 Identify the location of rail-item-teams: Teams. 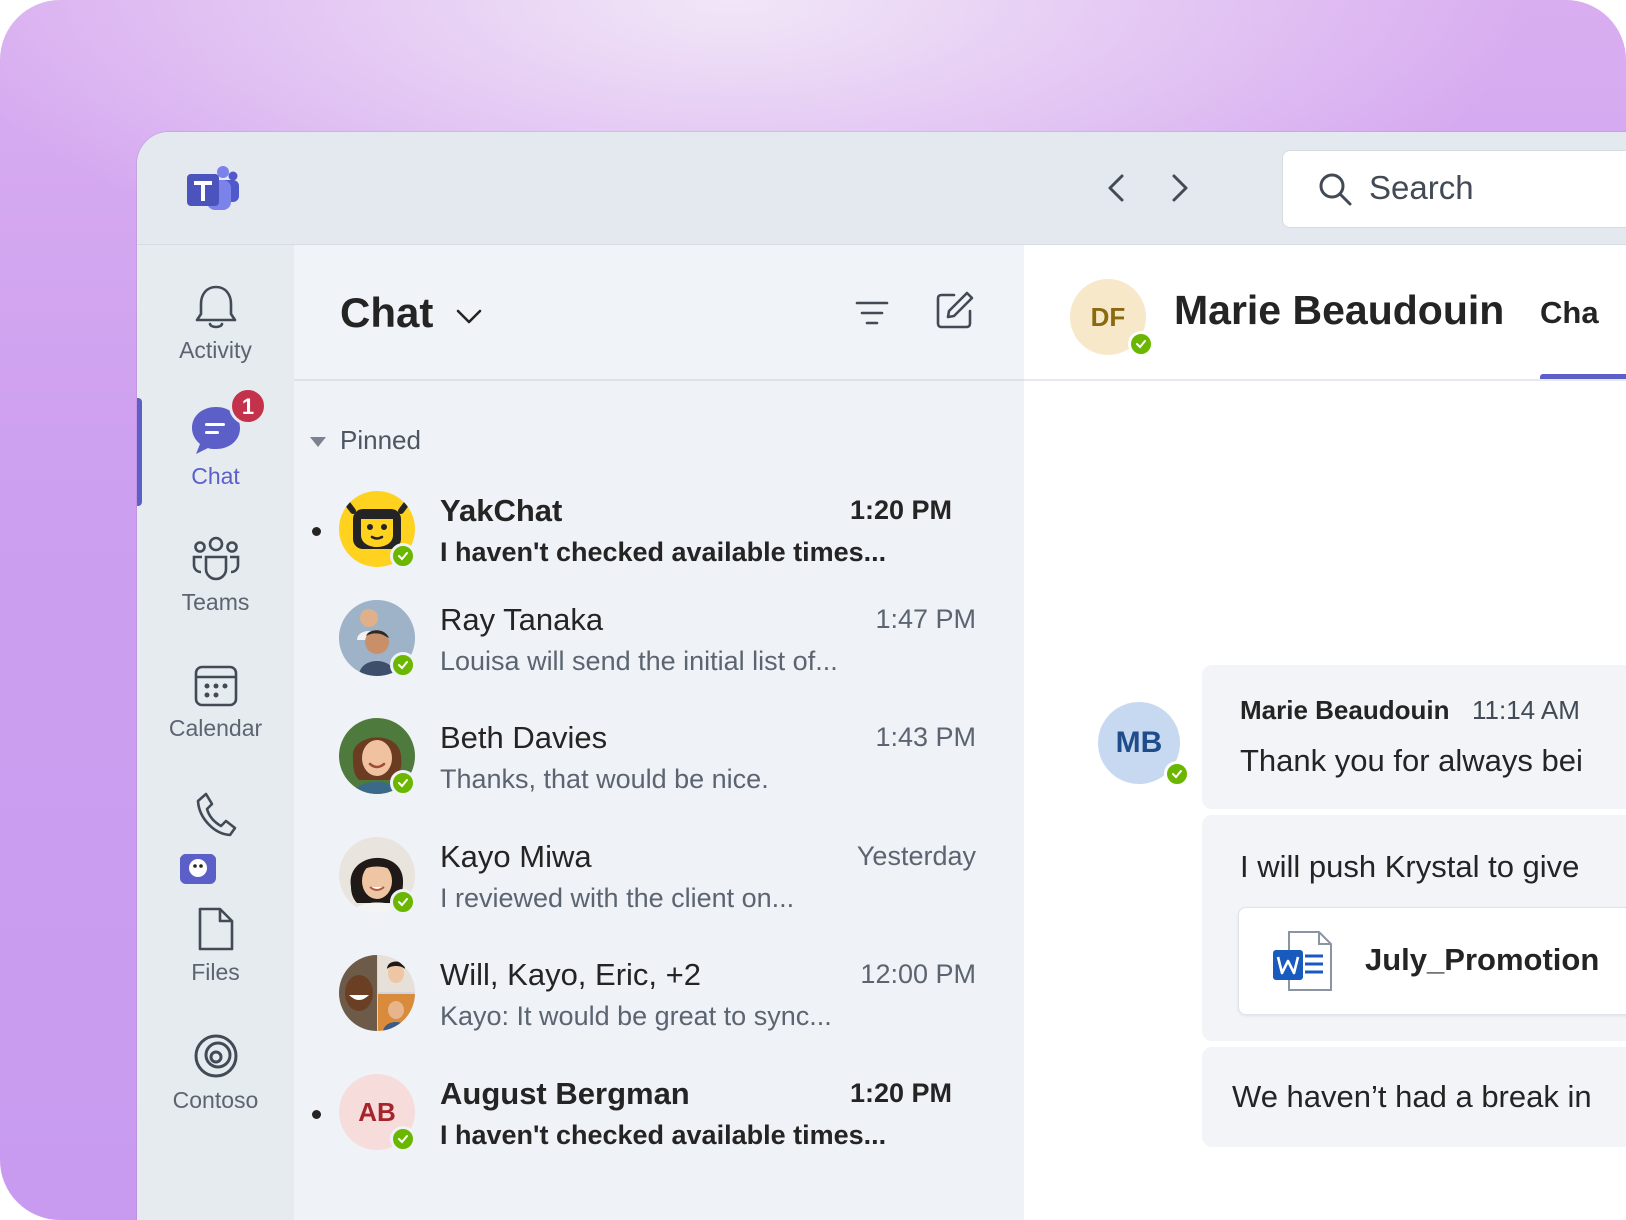
(215, 575).